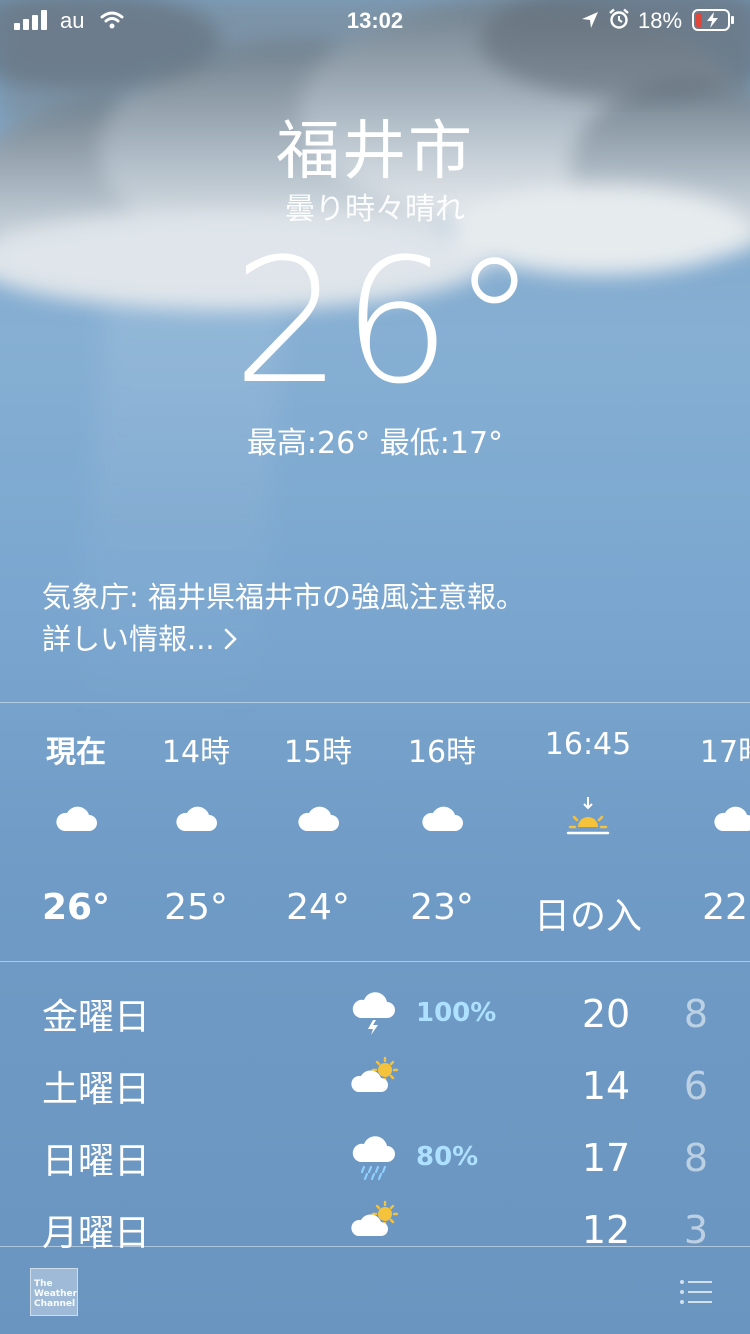  I want to click on chevron-right-icon, so click(230, 639).